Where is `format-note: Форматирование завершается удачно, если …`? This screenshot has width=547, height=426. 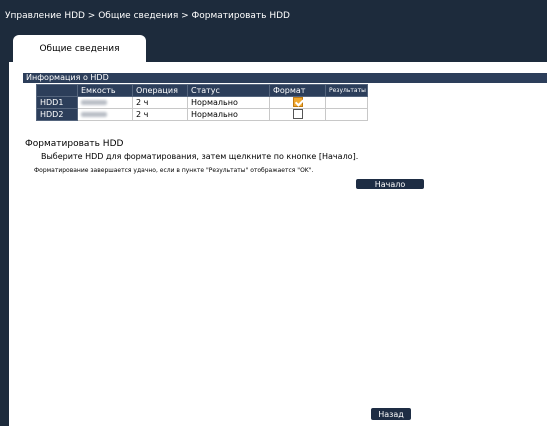
format-note: Форматирование завершается удачно, если … is located at coordinates (174, 170).